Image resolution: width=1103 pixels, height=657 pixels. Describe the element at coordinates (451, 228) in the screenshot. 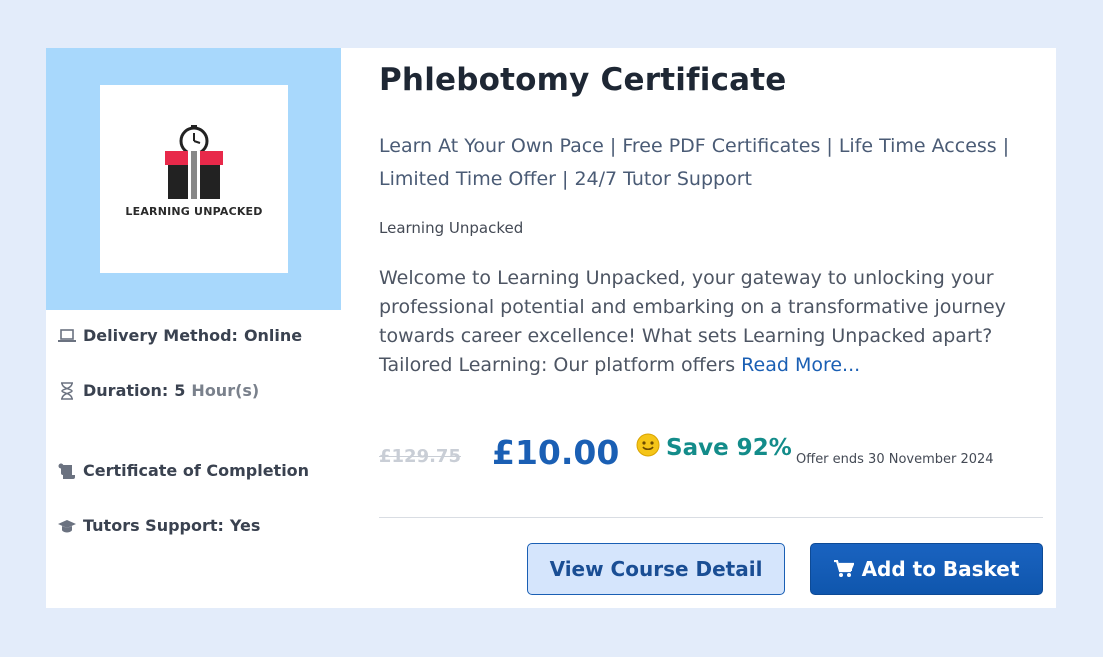

I see `course-provider: Learning Unpacked` at that location.